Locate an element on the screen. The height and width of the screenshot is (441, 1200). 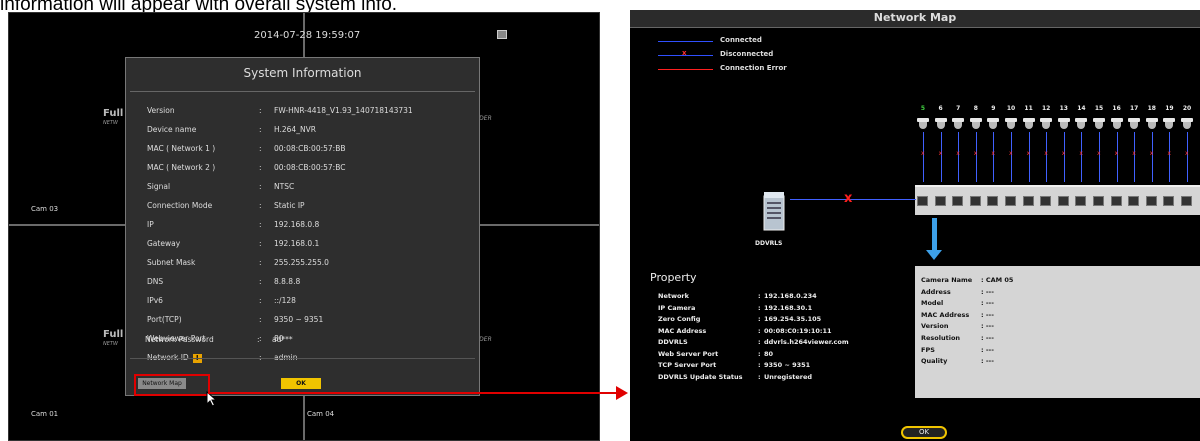
port-number: 17 is located at coordinates (1134, 108).